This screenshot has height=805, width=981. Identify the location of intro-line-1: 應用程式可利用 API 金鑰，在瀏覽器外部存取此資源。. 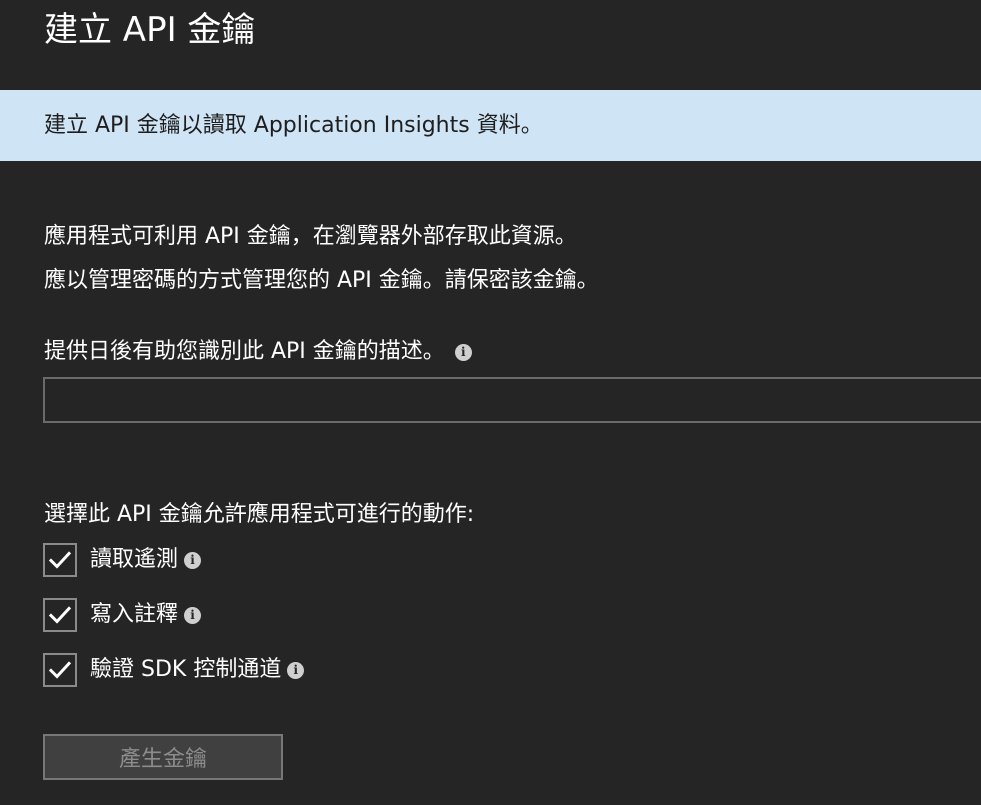
(310, 236).